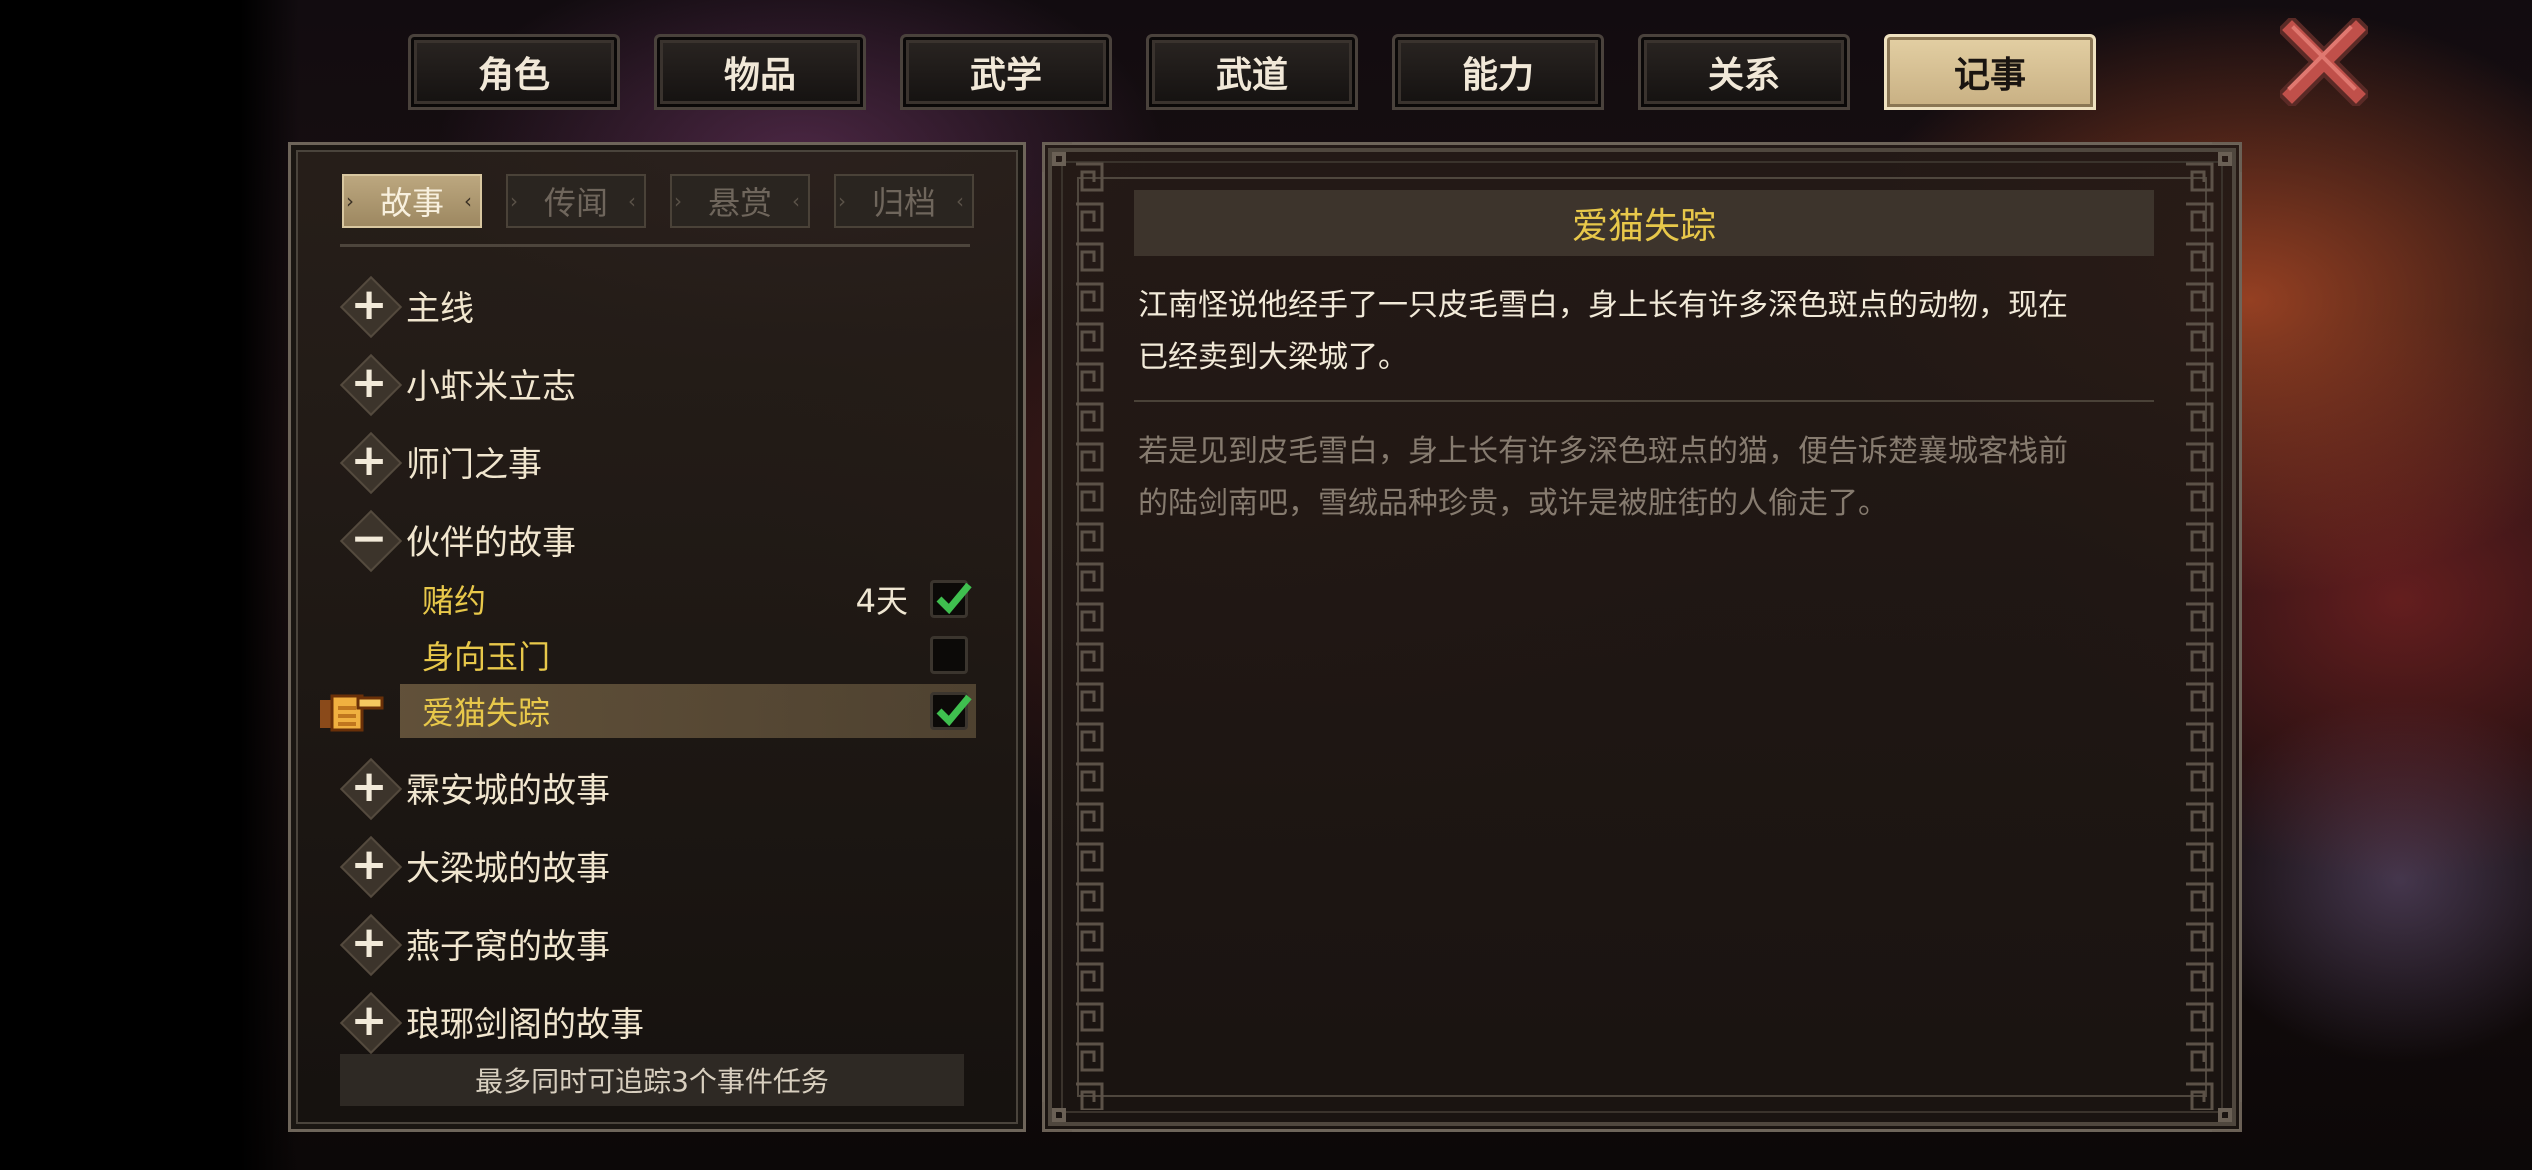 This screenshot has width=2532, height=1170. I want to click on fret-border-right, so click(2199, 635).